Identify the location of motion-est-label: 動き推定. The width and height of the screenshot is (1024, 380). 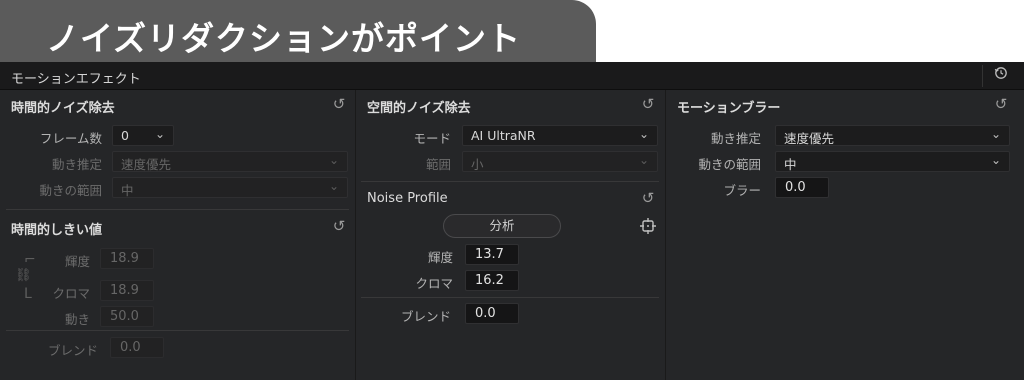
(76, 164).